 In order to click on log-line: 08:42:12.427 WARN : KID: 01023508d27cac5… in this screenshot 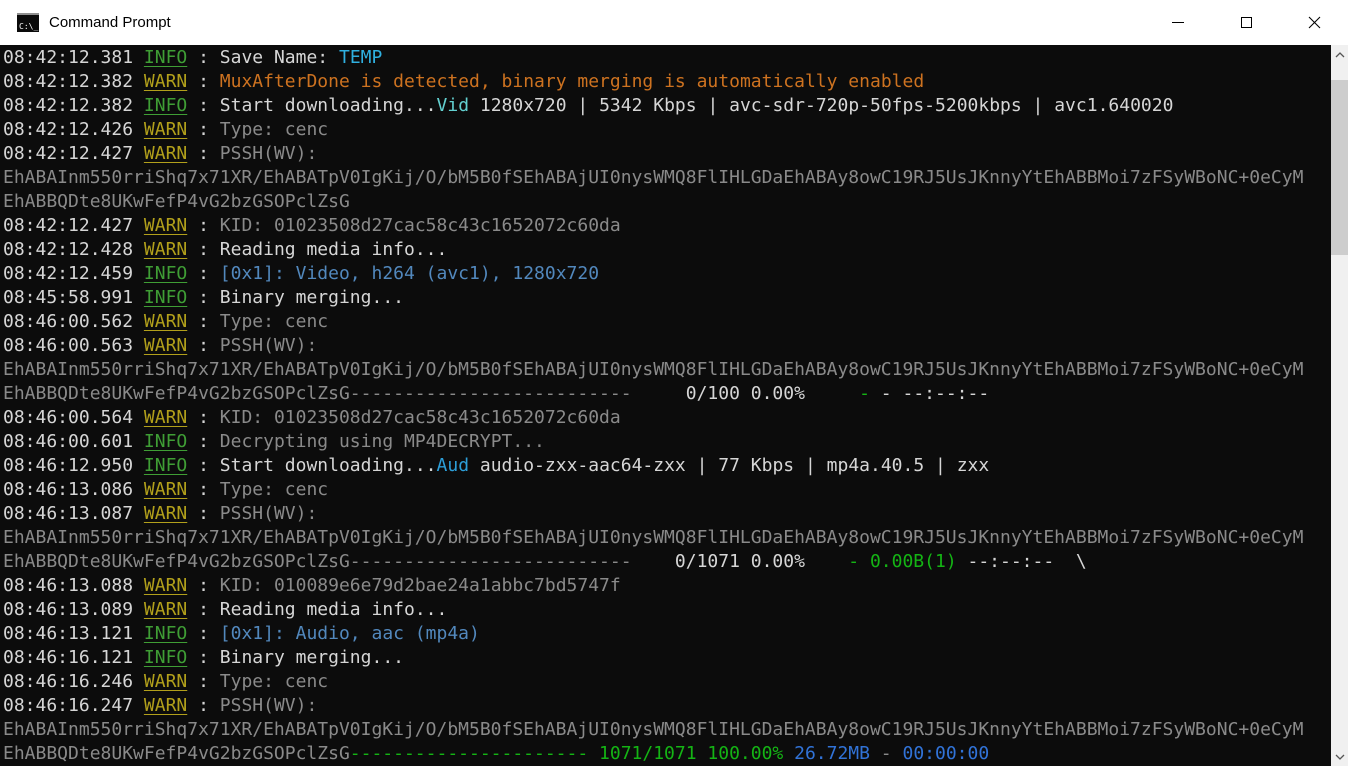, I will do `click(667, 226)`.